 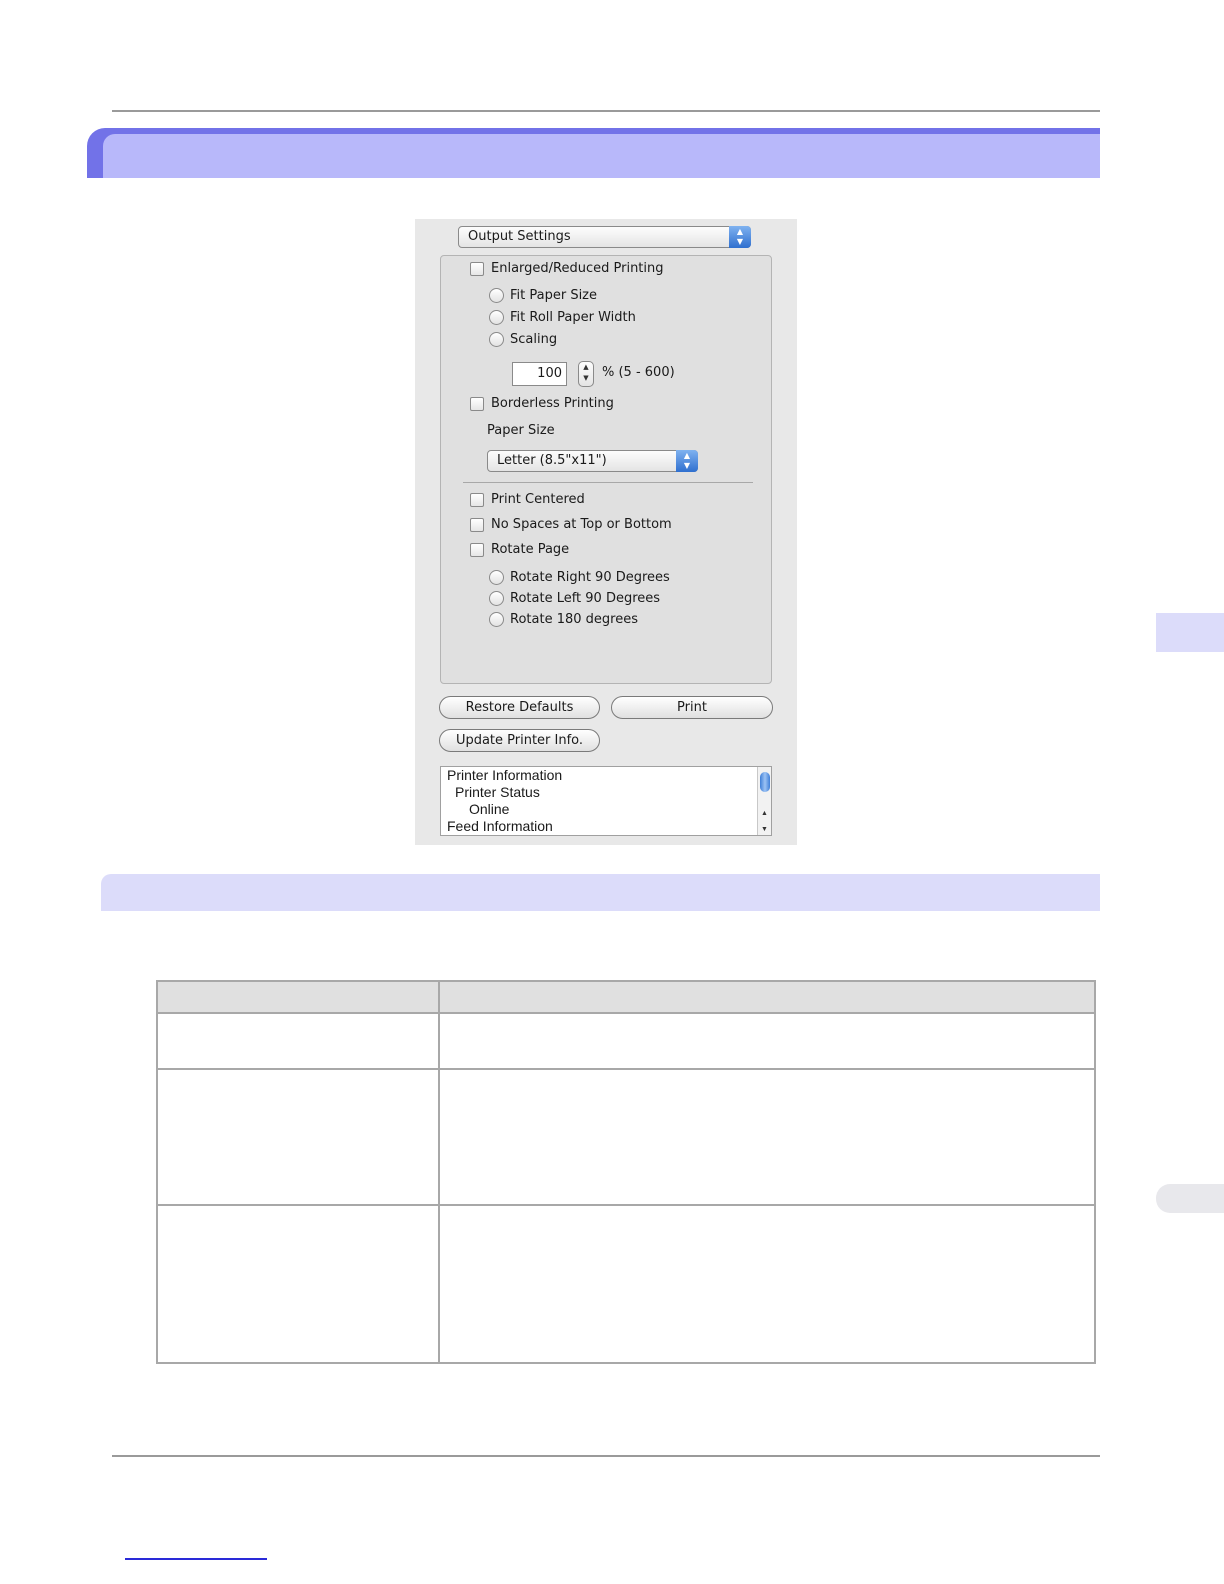 I want to click on footer-link-underline, so click(x=196, y=1559).